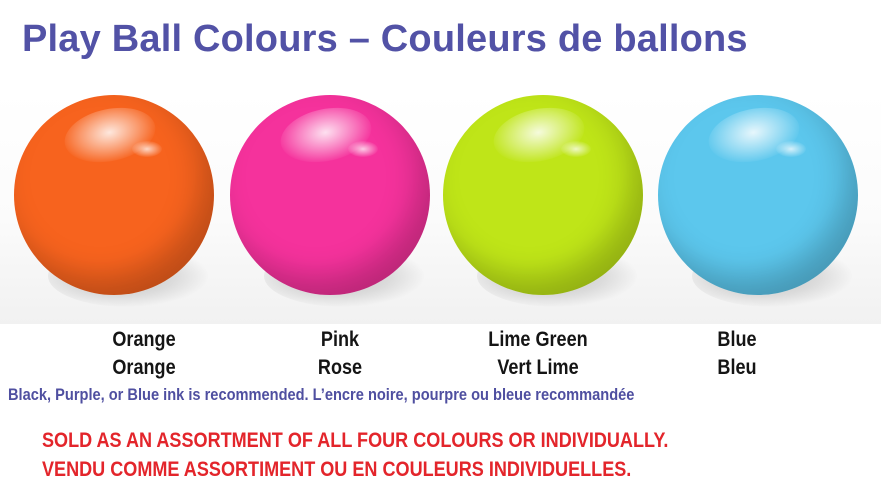 Image resolution: width=881 pixels, height=500 pixels. I want to click on label-english: Blue, so click(737, 339).